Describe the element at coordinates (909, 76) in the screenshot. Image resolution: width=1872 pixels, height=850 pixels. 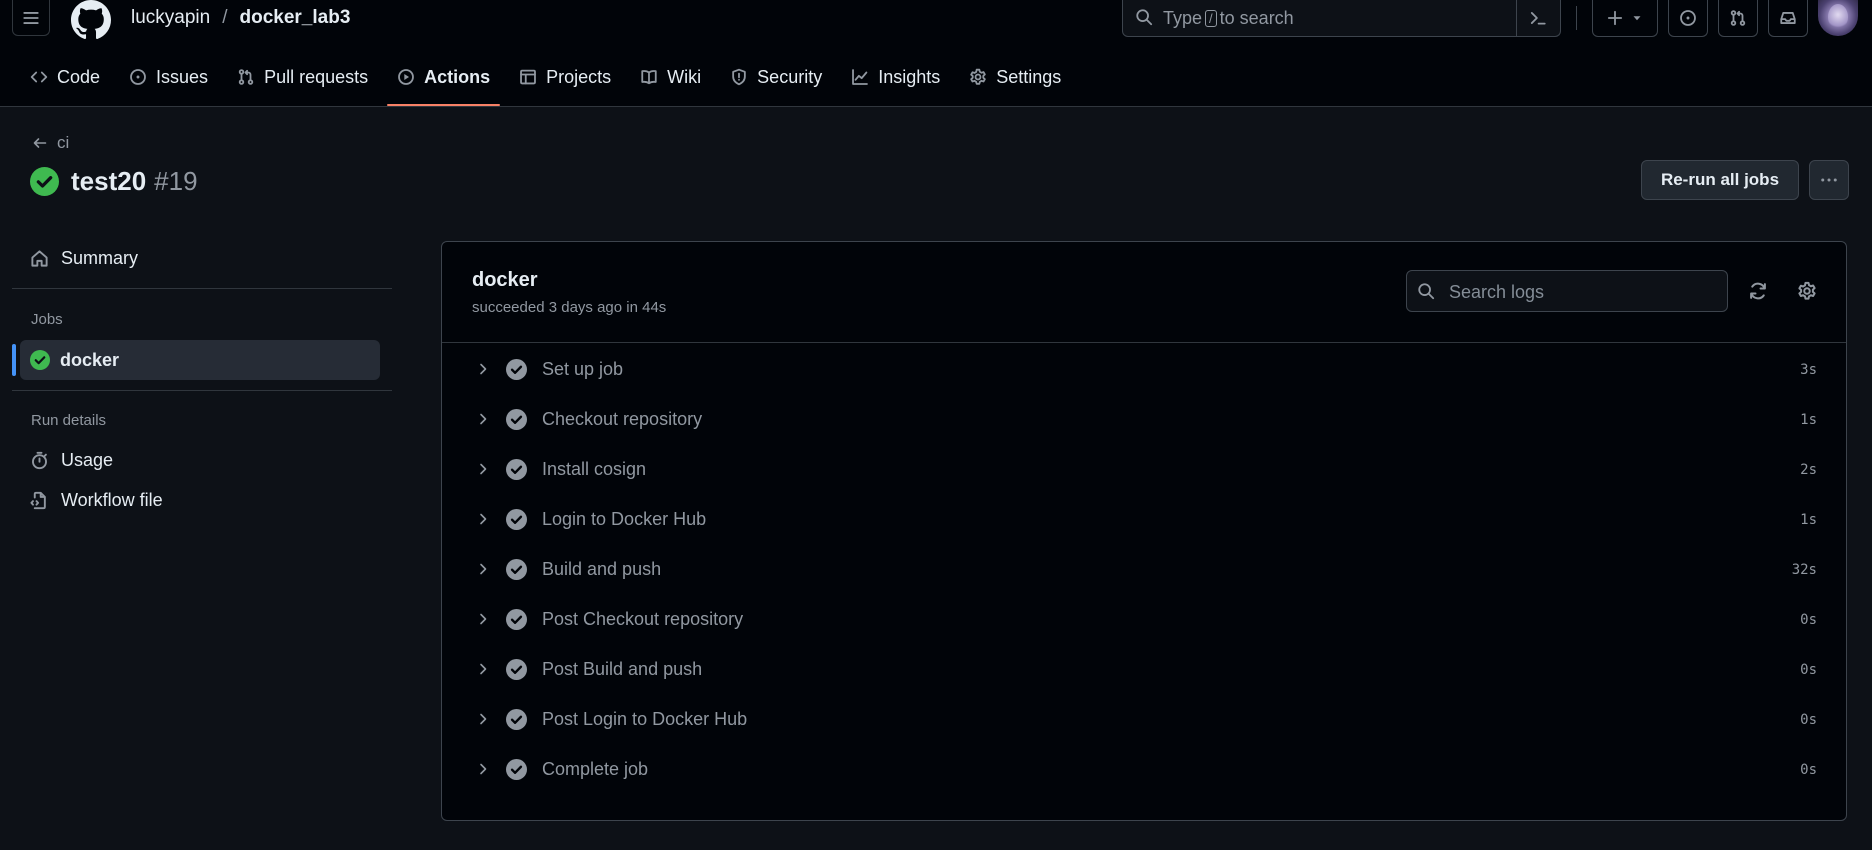
I see `tab-label: Insights` at that location.